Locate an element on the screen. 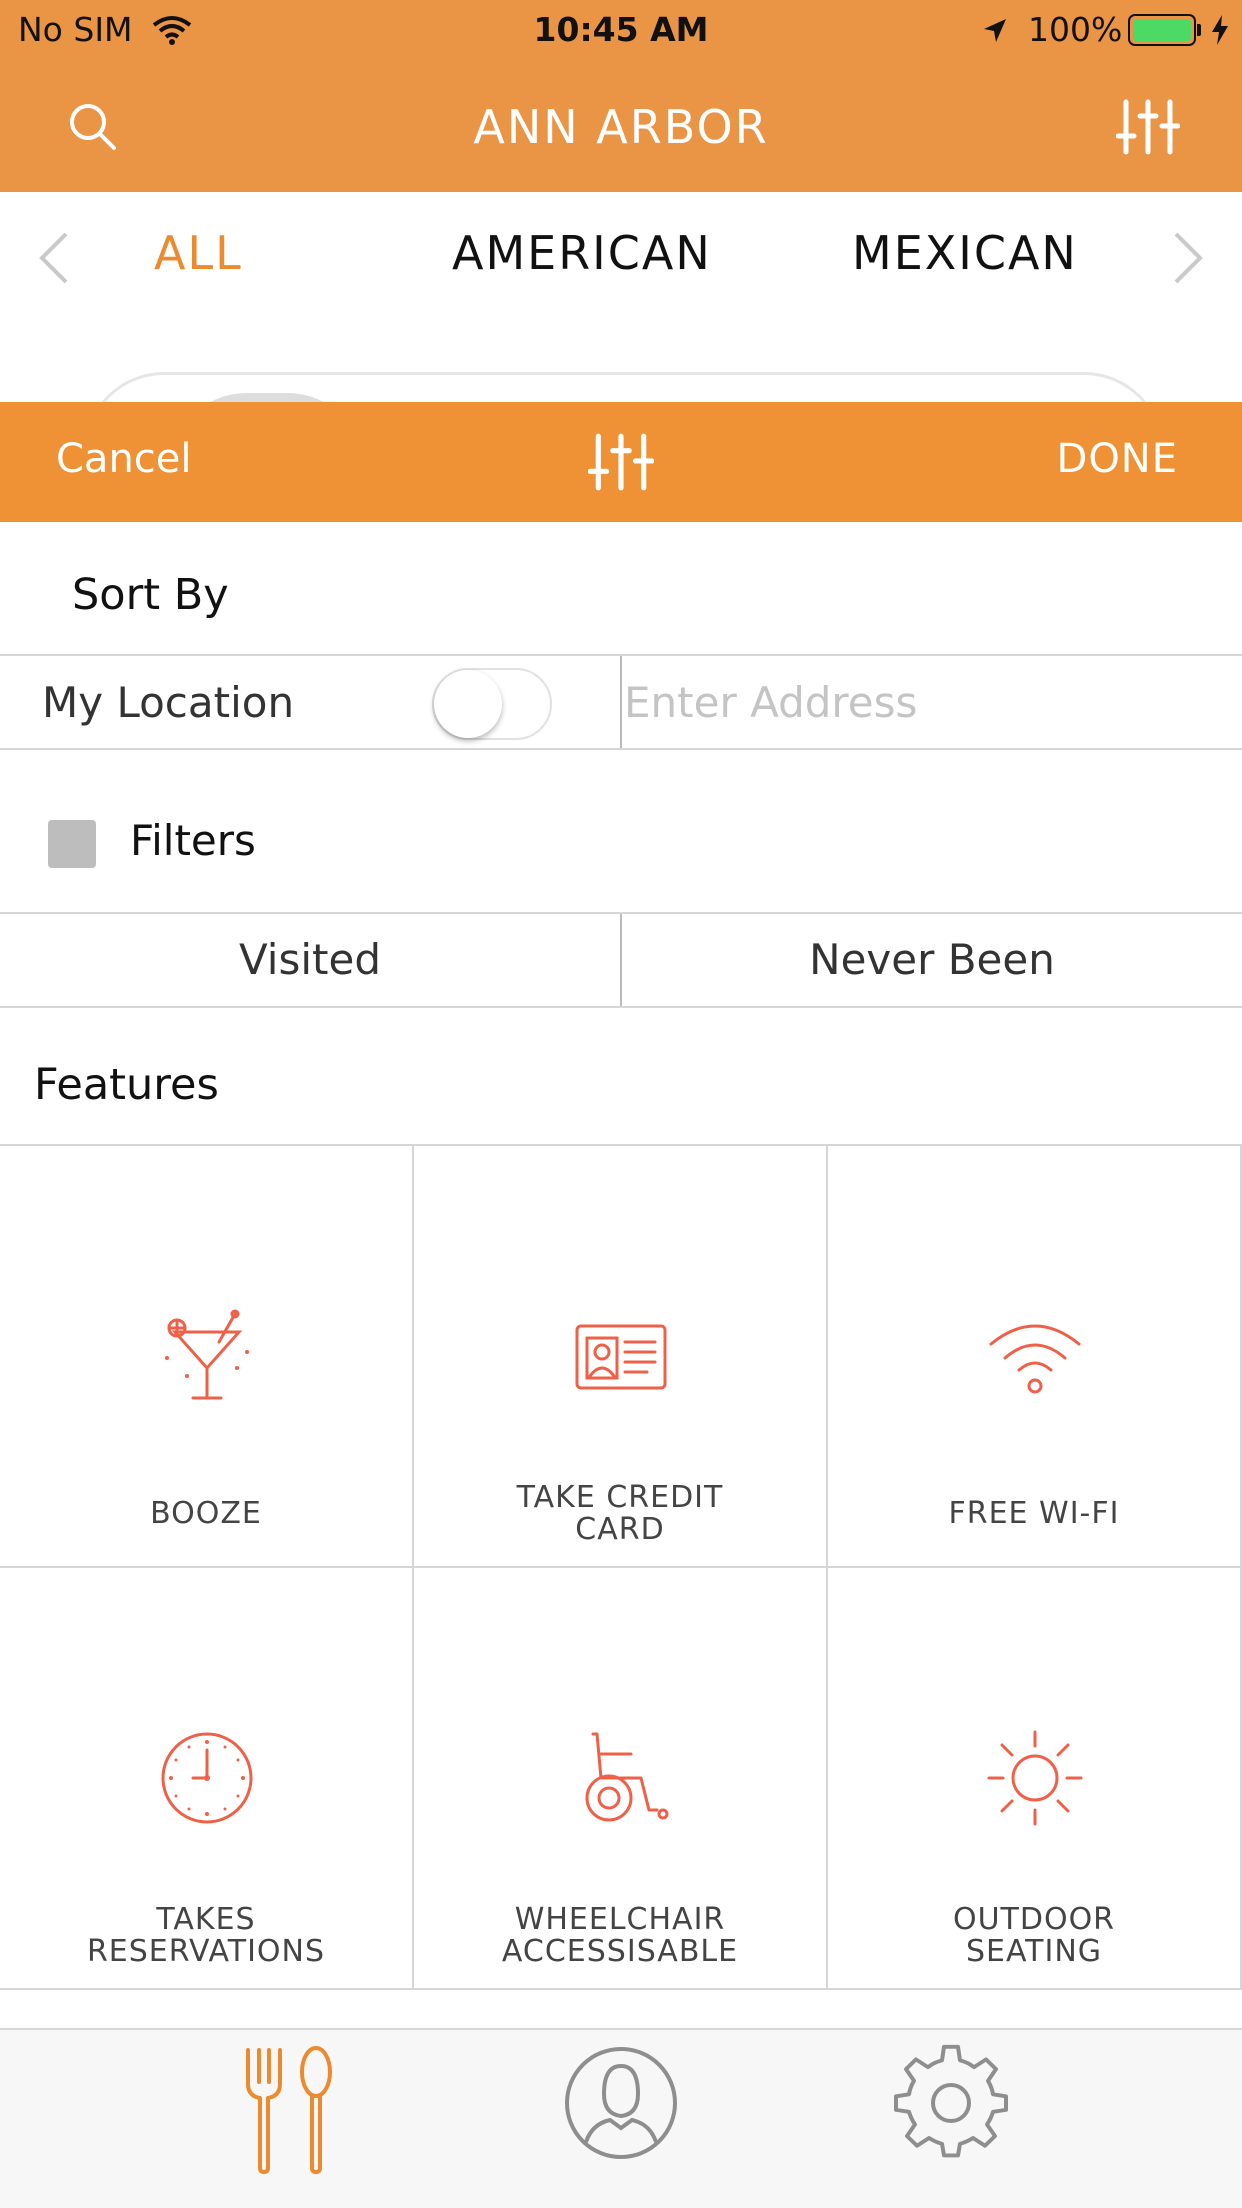 The height and width of the screenshot is (2208, 1242). my-location-toggle is located at coordinates (492, 704).